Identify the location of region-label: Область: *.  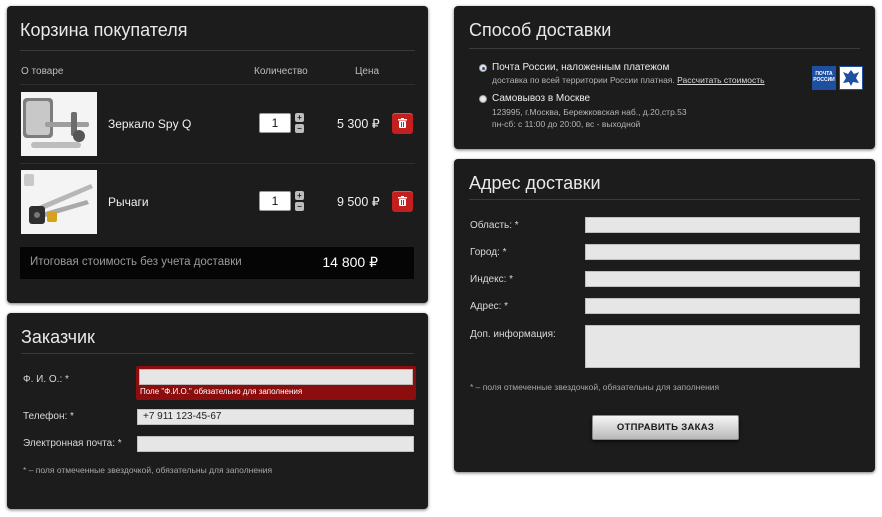
(494, 225).